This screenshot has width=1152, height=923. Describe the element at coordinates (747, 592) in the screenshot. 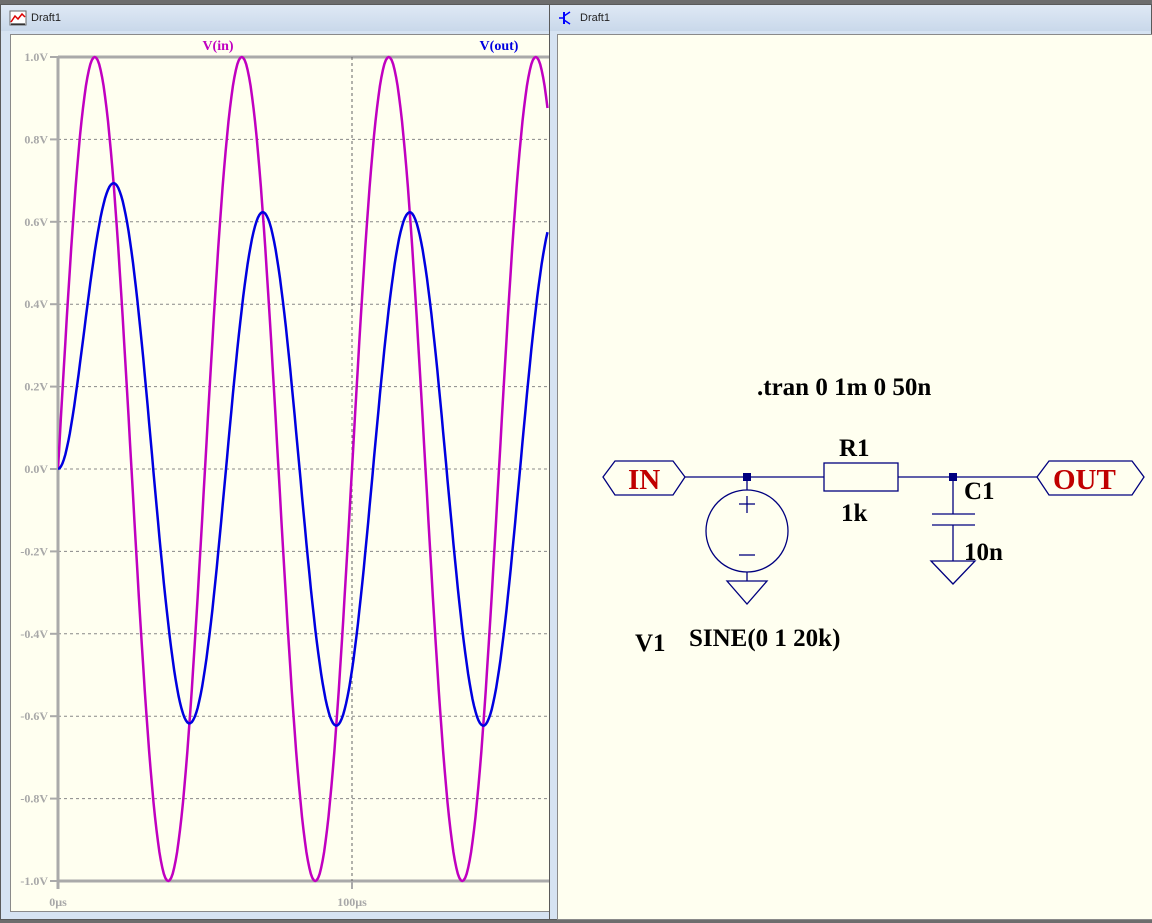

I see `ground-icon` at that location.